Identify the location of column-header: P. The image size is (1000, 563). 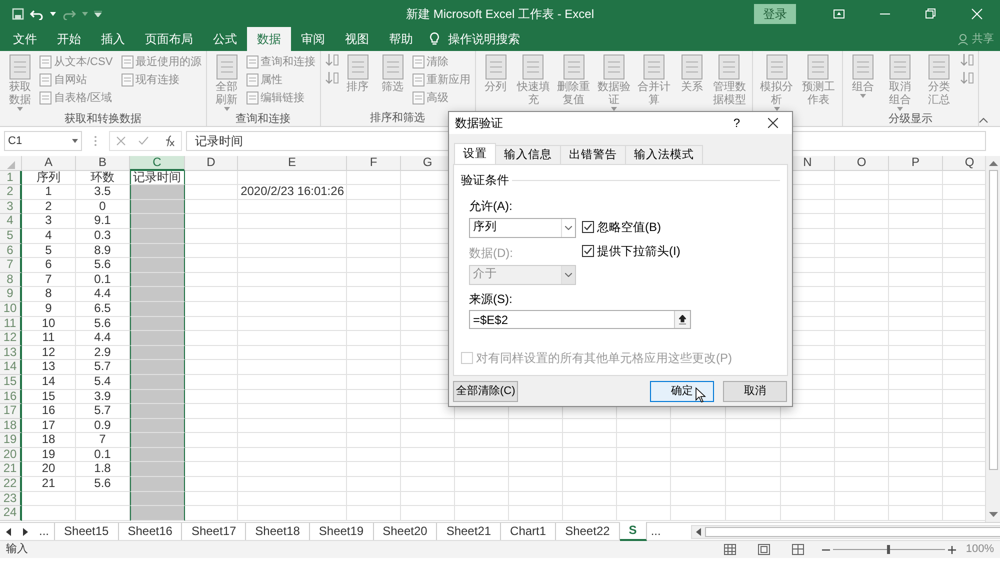
(916, 163).